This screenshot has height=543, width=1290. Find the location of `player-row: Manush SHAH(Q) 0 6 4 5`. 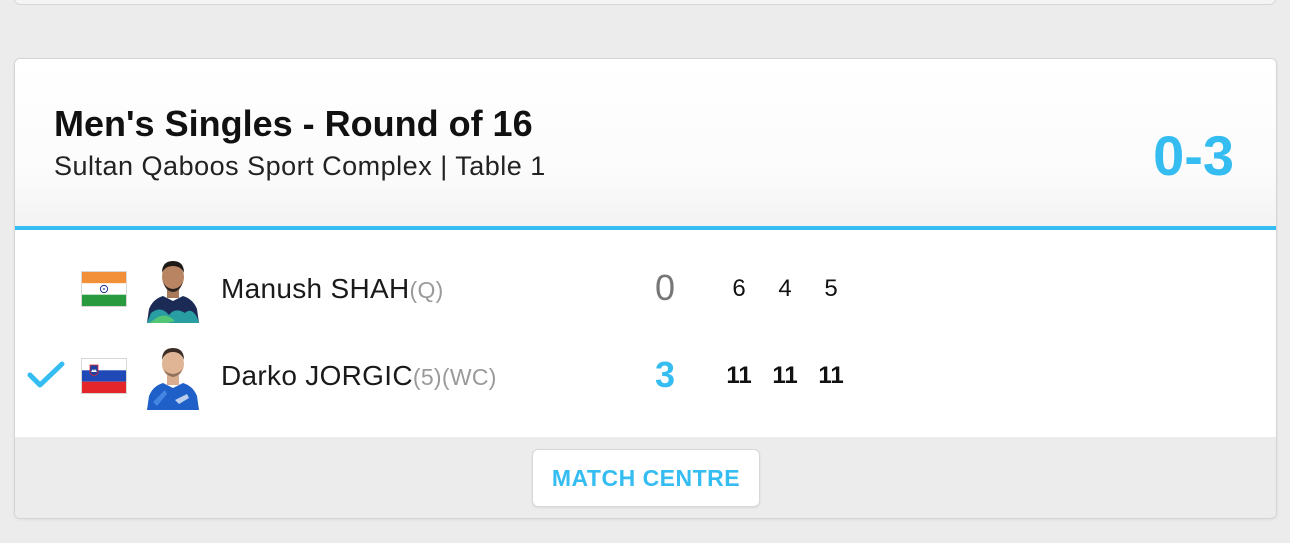

player-row: Manush SHAH(Q) 0 6 4 5 is located at coordinates (645, 289).